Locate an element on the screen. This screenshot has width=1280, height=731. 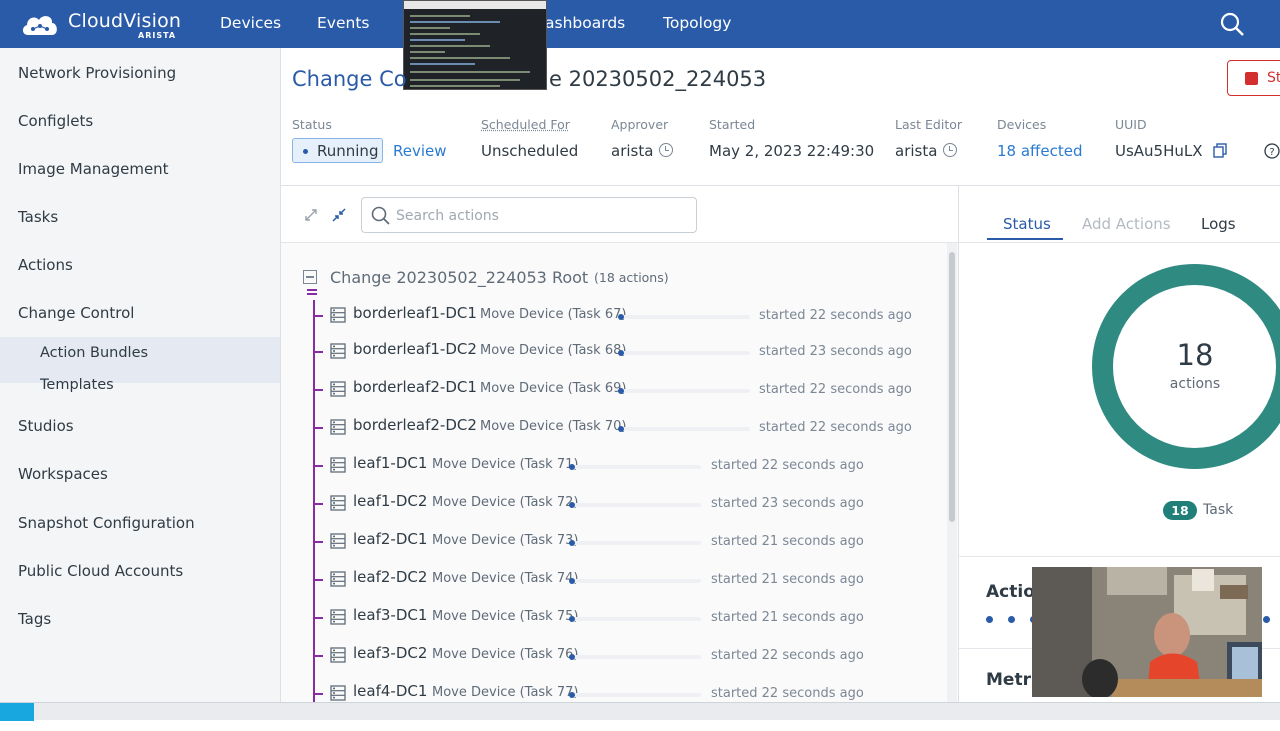
action-device-name: leaf1-DC2 is located at coordinates (390, 501).